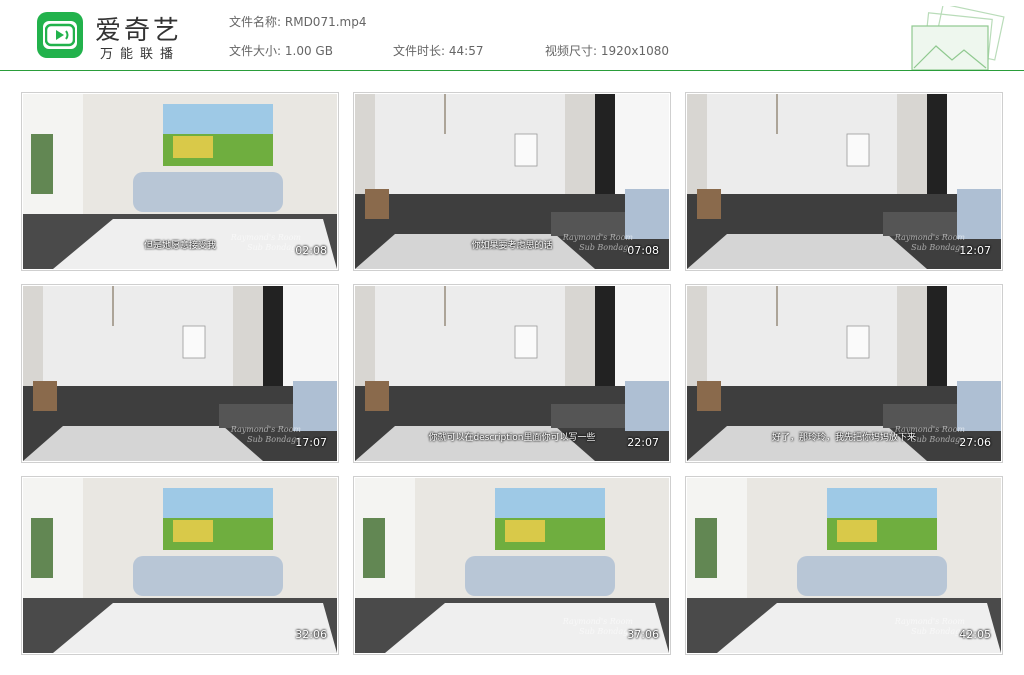 The height and width of the screenshot is (675, 1024). What do you see at coordinates (571, 51) in the screenshot?
I see `video-resolution-label: 视频尺寸:` at bounding box center [571, 51].